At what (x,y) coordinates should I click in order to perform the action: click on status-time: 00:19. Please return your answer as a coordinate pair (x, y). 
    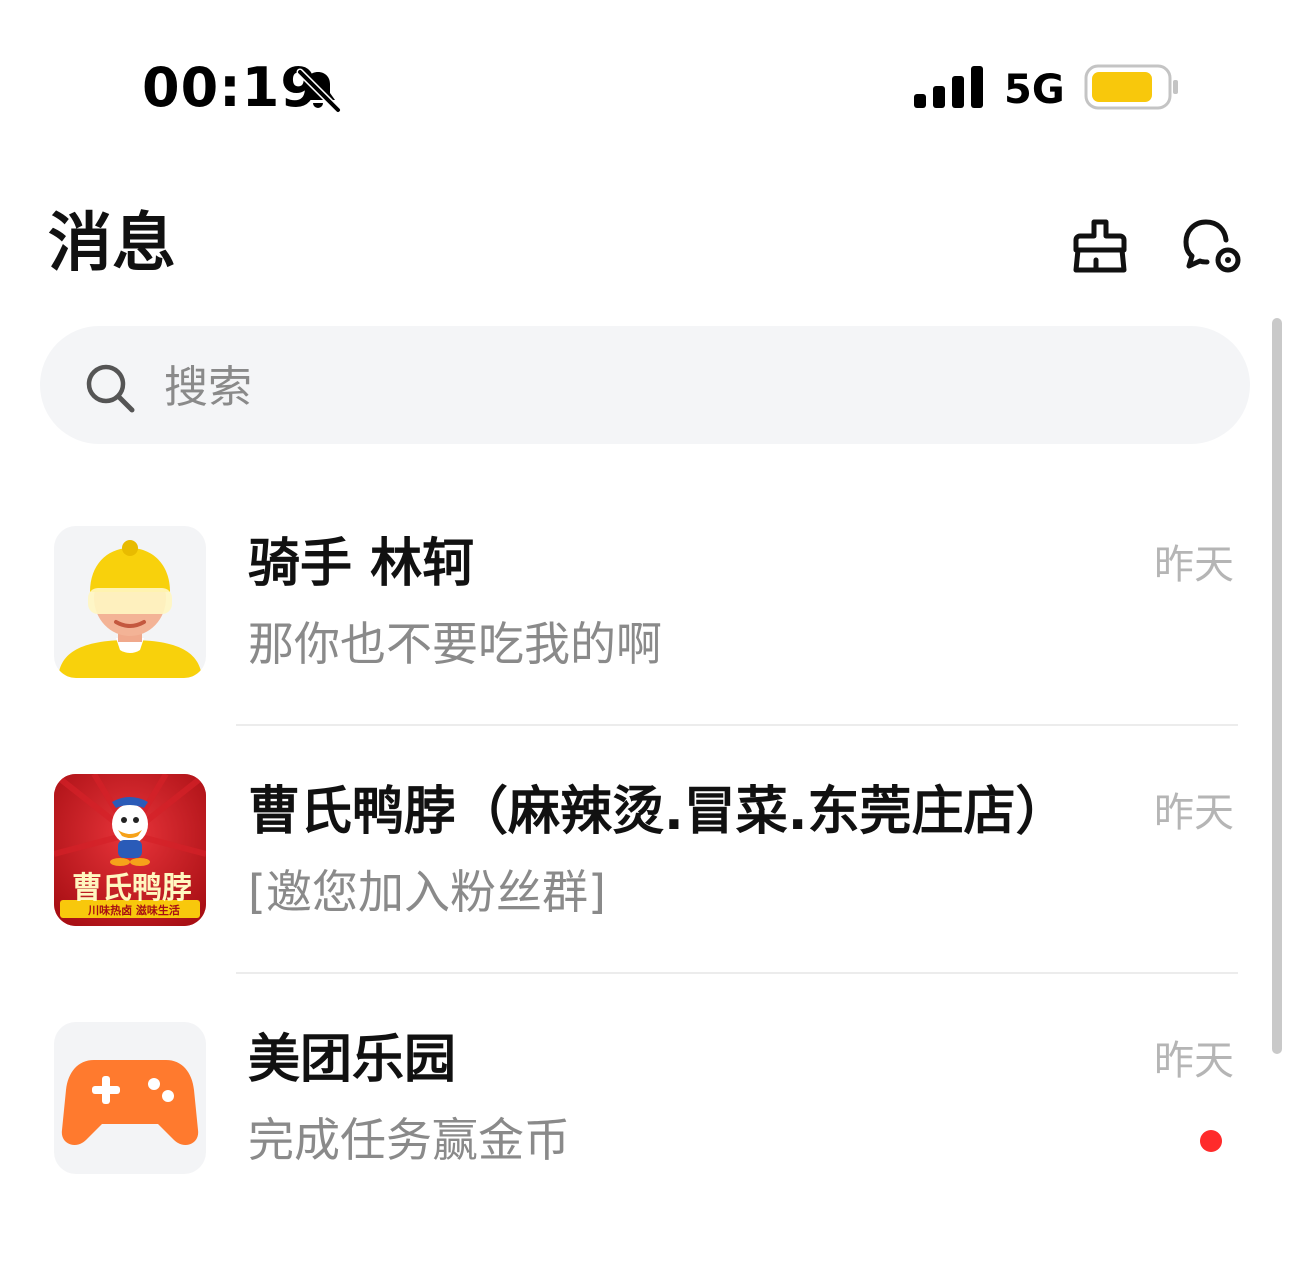
    Looking at the image, I should click on (230, 87).